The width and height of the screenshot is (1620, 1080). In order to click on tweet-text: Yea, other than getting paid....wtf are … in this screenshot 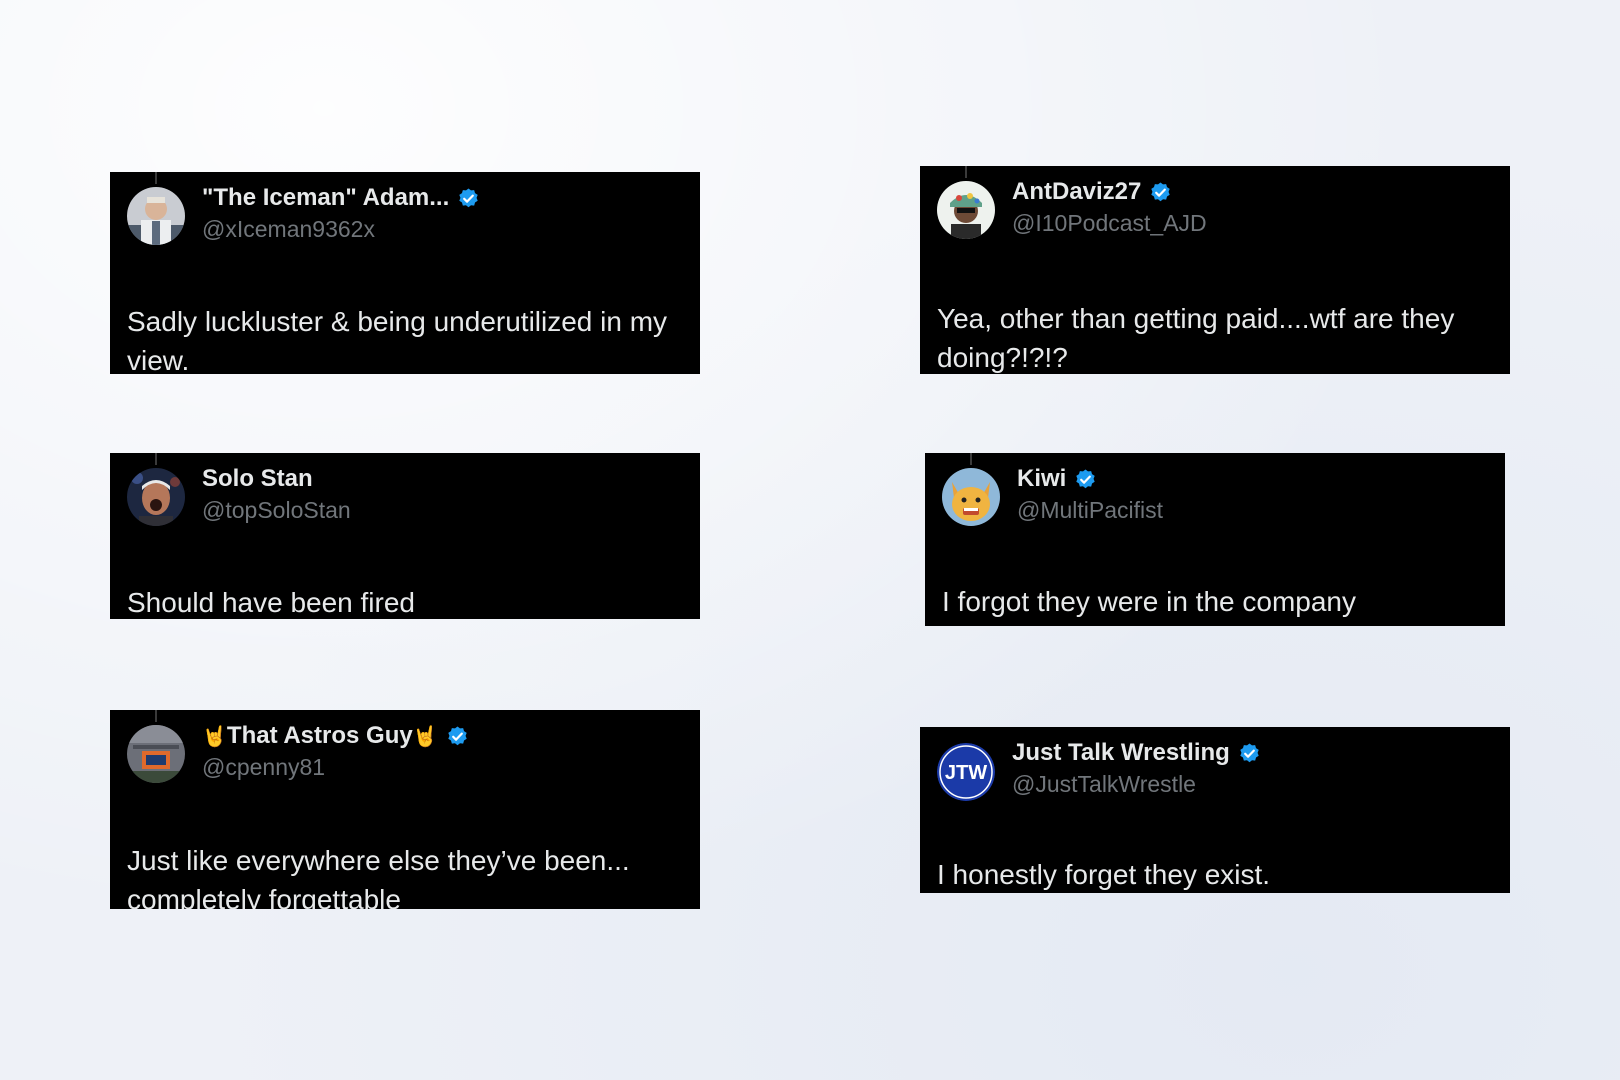, I will do `click(1196, 338)`.